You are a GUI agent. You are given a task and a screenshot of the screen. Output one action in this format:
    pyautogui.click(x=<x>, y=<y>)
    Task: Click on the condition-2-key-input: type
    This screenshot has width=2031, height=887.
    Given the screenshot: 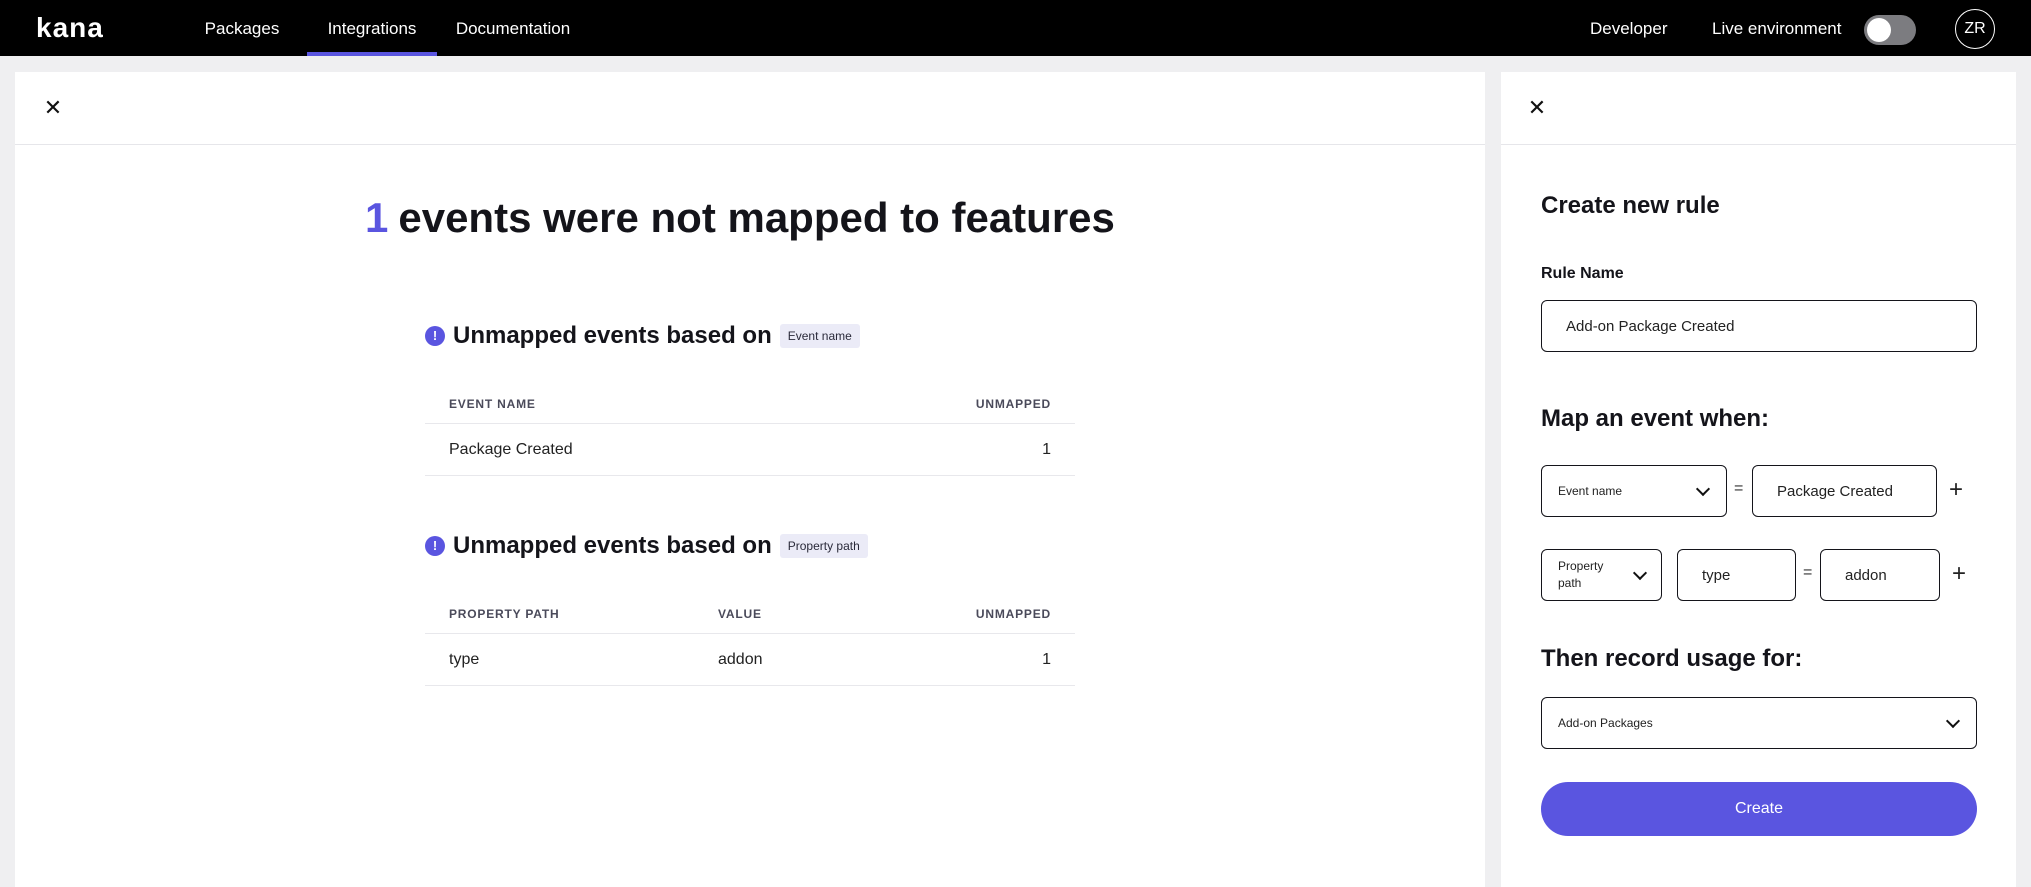 What is the action you would take?
    pyautogui.click(x=1736, y=575)
    